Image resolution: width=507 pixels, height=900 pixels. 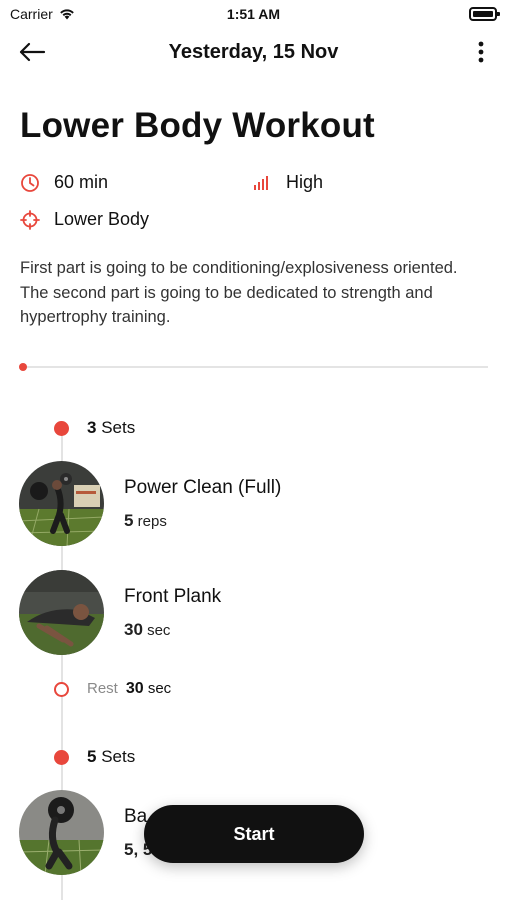 I want to click on exercise-item: Power Clean (Full) 5 reps, so click(x=150, y=503).